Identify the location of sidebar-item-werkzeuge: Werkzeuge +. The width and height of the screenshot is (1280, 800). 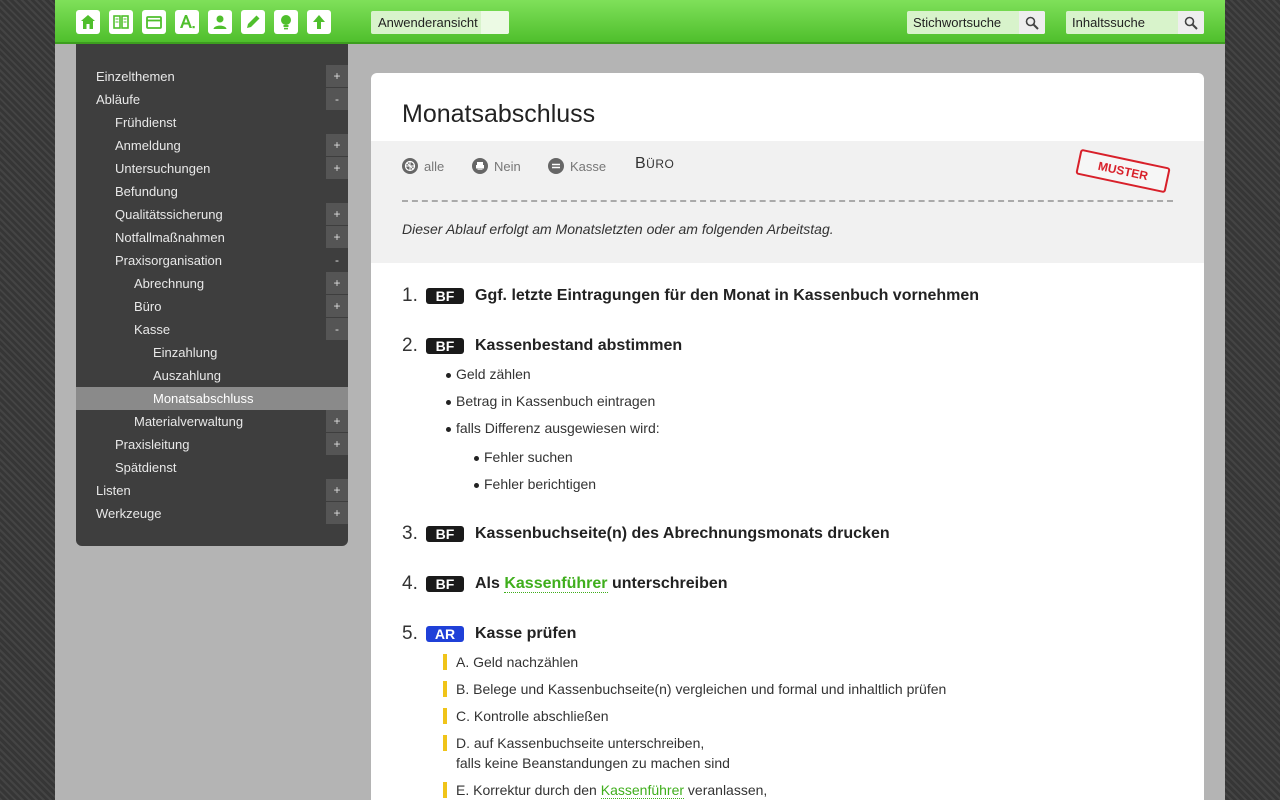
(212, 513).